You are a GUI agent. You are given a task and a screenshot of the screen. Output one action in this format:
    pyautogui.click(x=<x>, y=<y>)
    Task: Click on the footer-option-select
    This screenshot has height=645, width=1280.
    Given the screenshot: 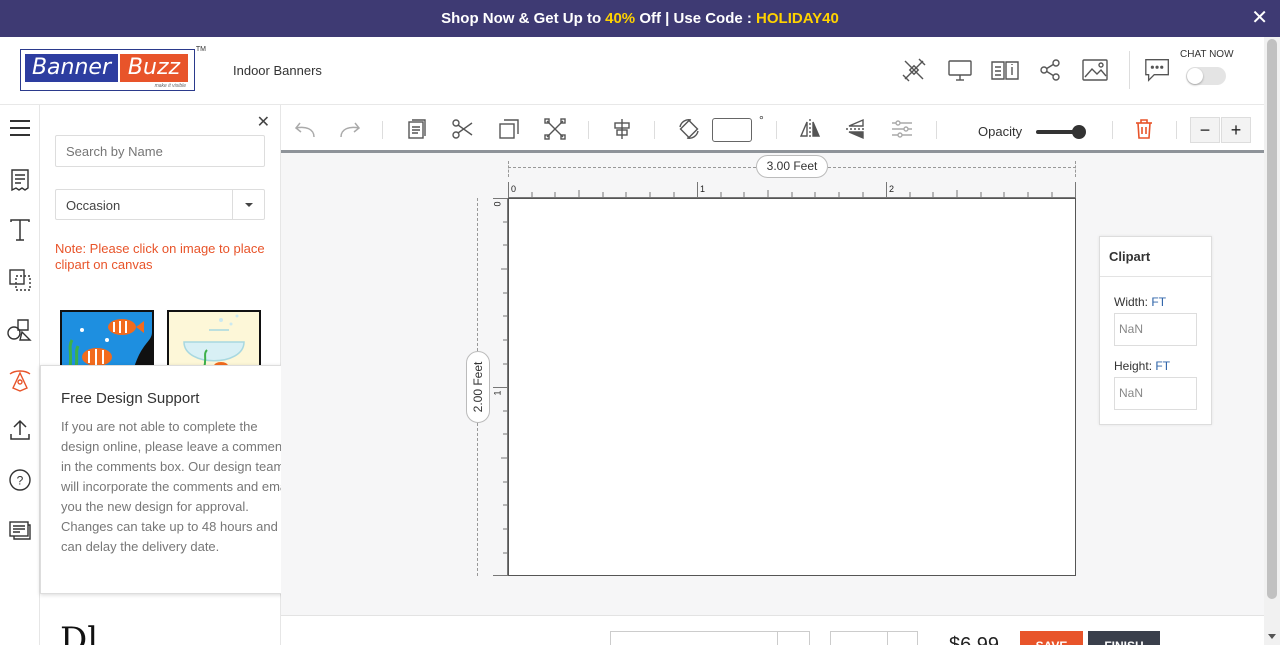 What is the action you would take?
    pyautogui.click(x=710, y=638)
    